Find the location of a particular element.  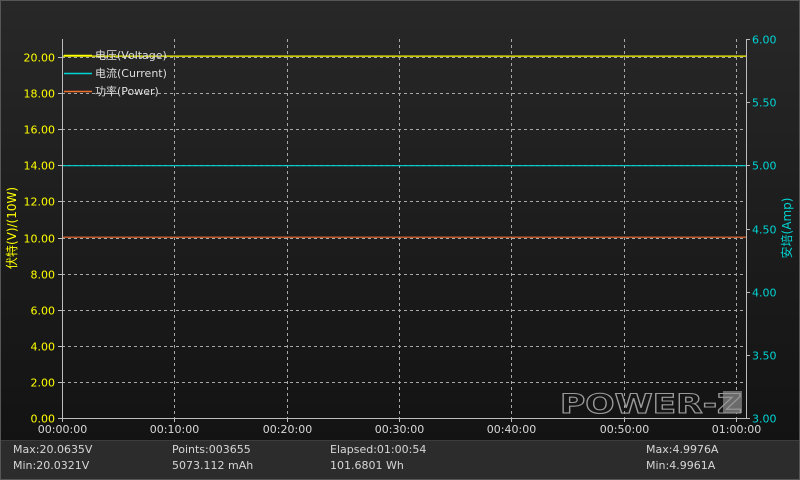

y-left-tick-label: 6.00 is located at coordinates (43, 311).